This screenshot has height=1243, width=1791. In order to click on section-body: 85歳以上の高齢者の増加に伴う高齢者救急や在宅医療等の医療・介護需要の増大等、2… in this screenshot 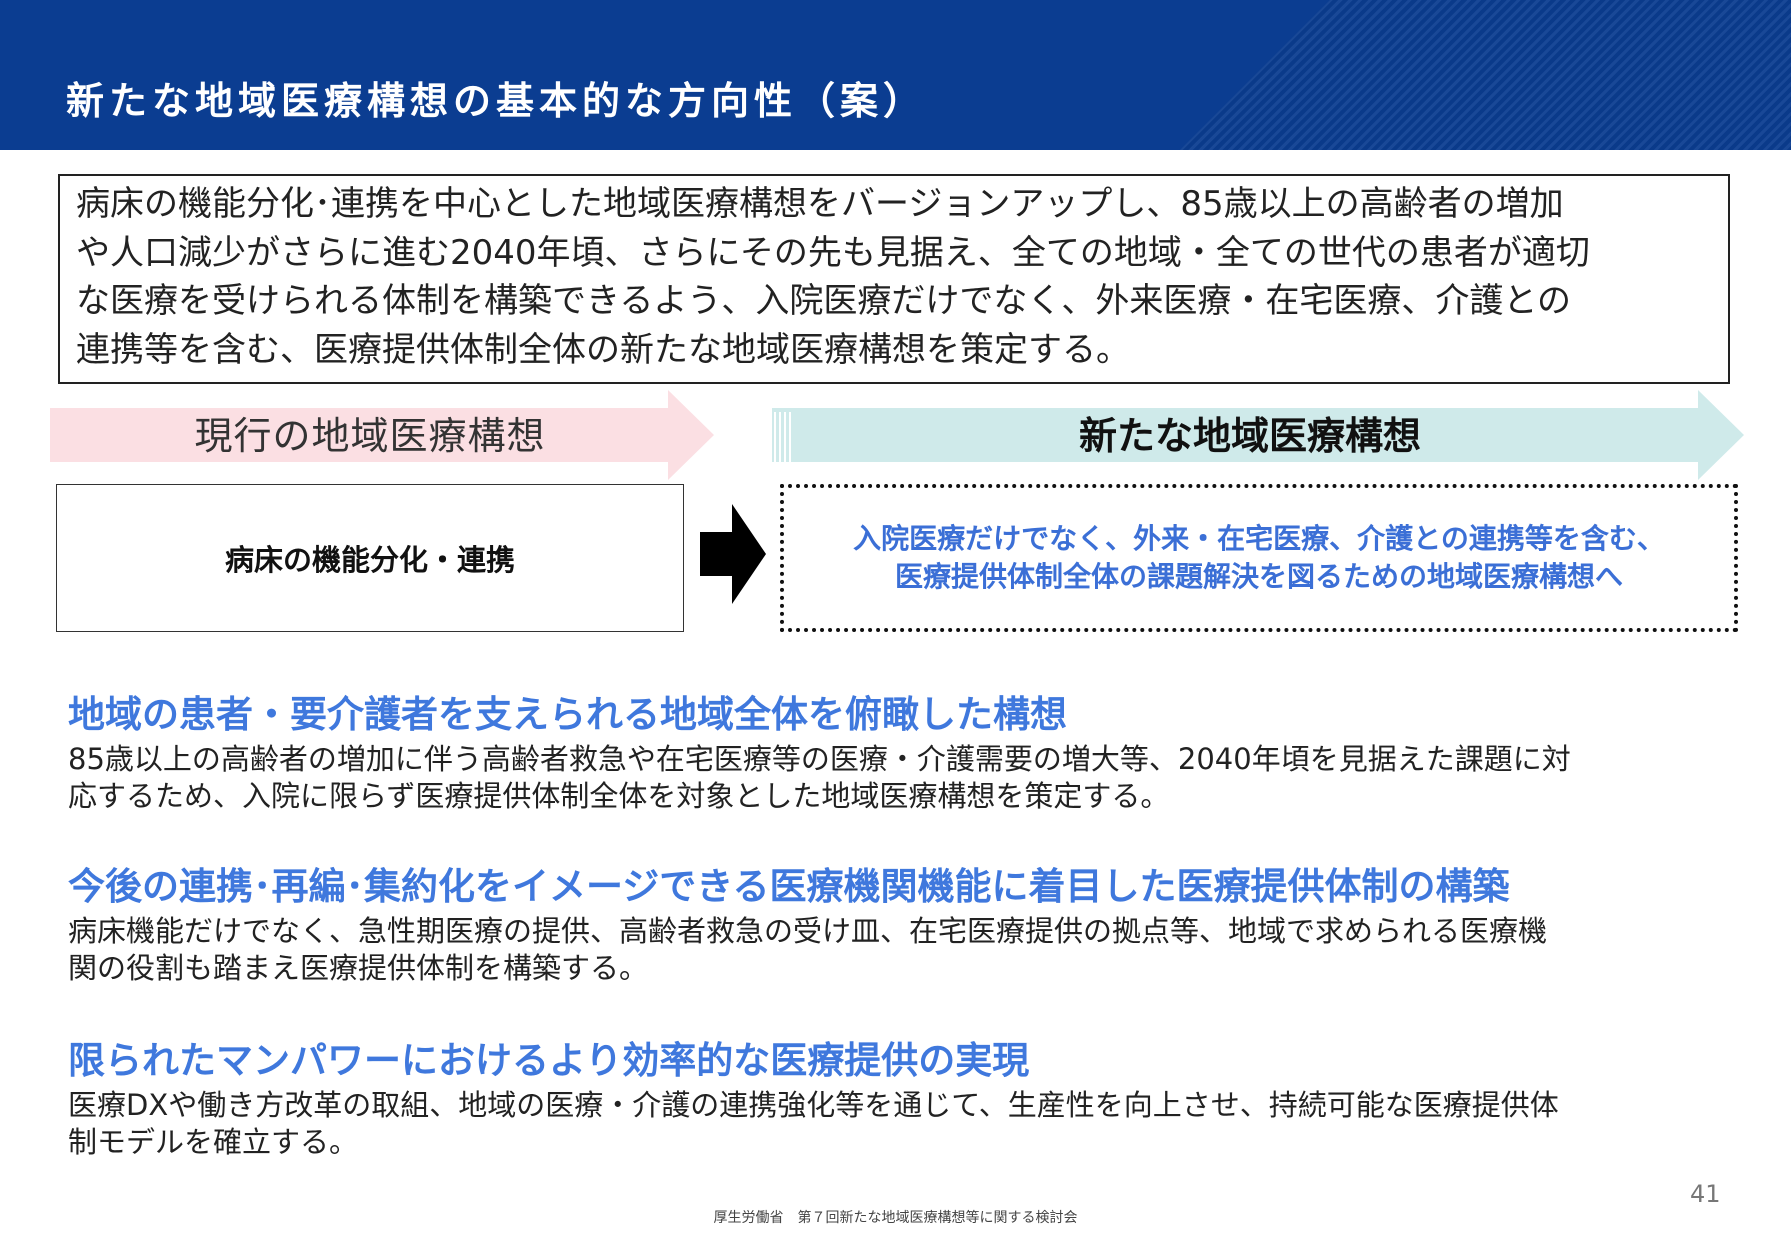, I will do `click(898, 778)`.